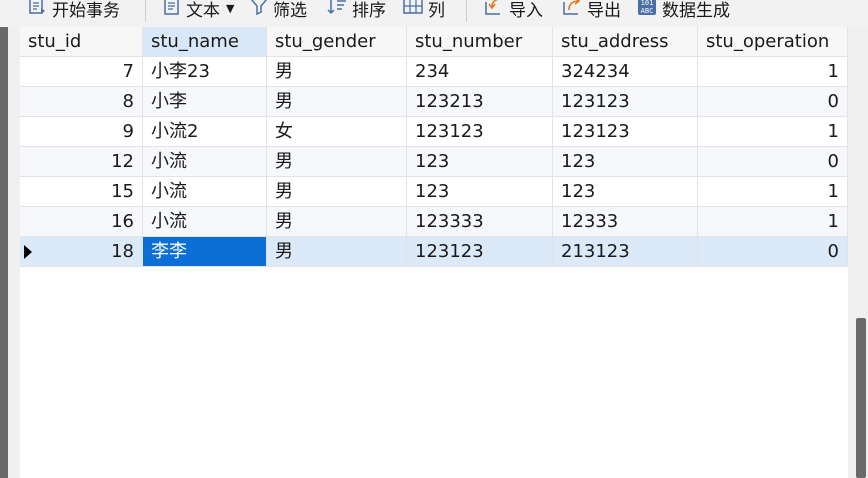  Describe the element at coordinates (205, 102) in the screenshot. I see `cell-stu-name: 小李` at that location.